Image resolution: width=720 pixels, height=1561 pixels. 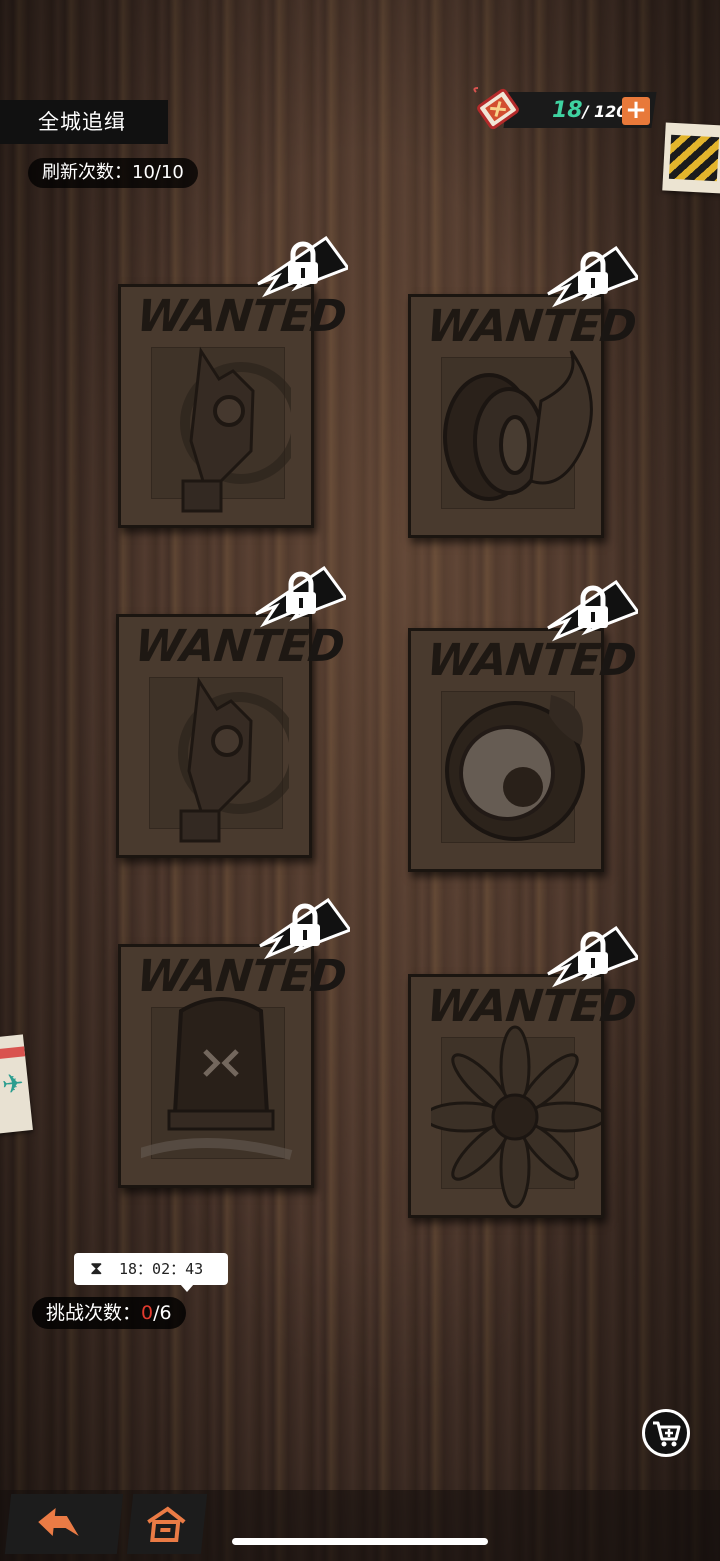 I want to click on resource-value: 18/ 120, so click(x=589, y=111).